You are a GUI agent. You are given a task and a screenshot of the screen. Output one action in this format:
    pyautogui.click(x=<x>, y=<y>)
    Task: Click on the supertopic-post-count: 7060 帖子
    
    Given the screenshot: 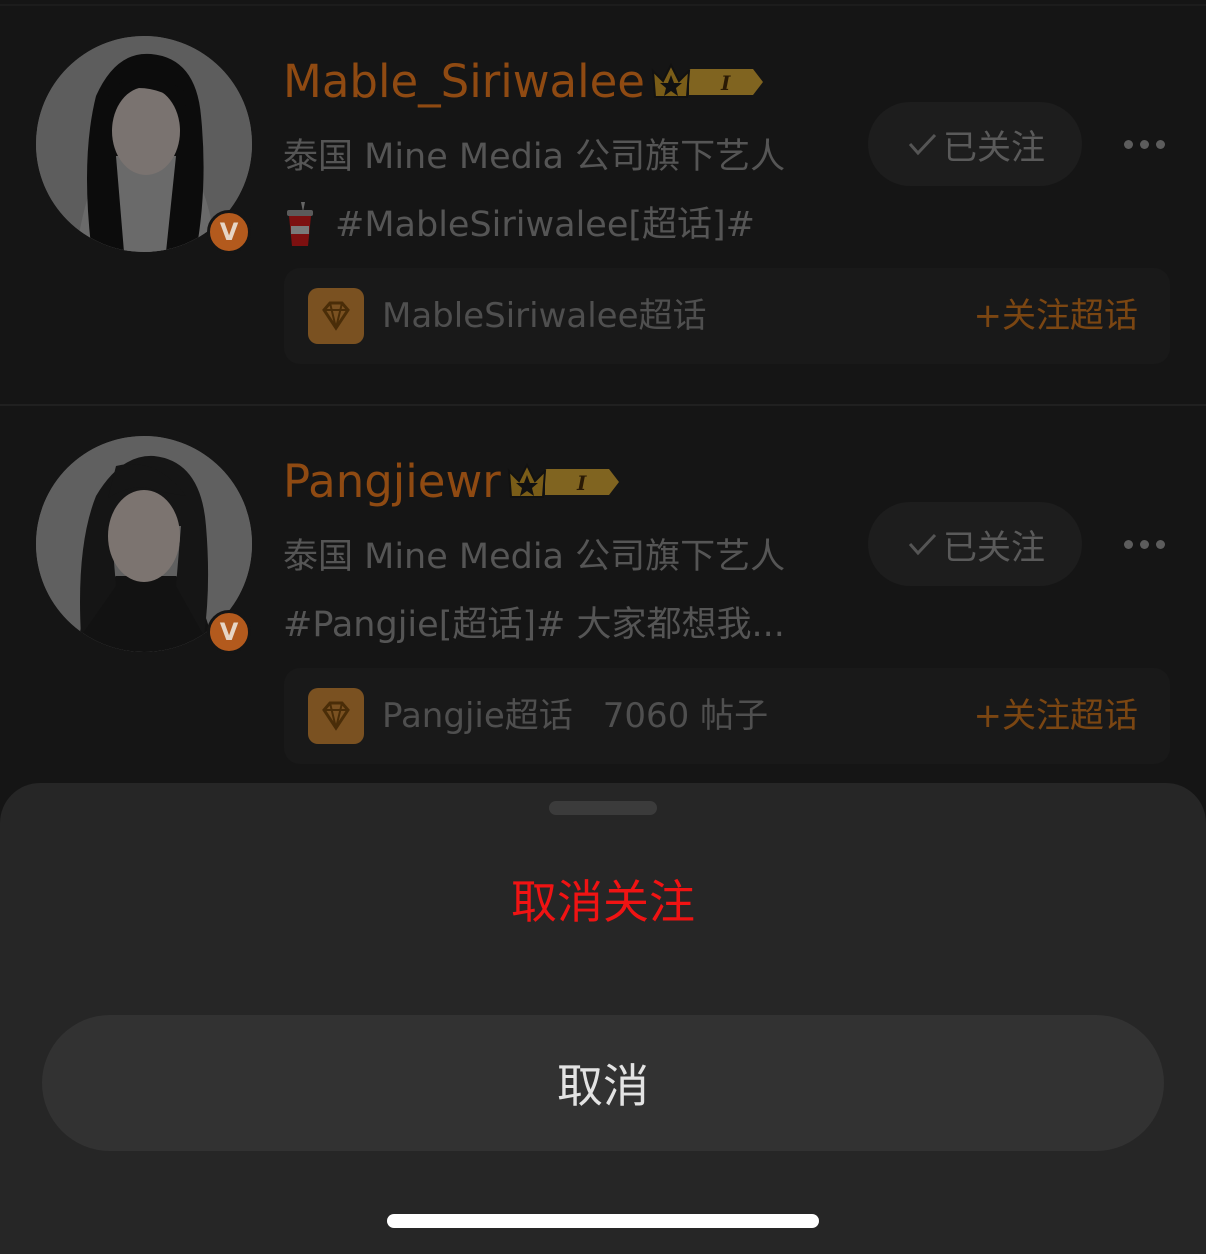 What is the action you would take?
    pyautogui.click(x=685, y=716)
    